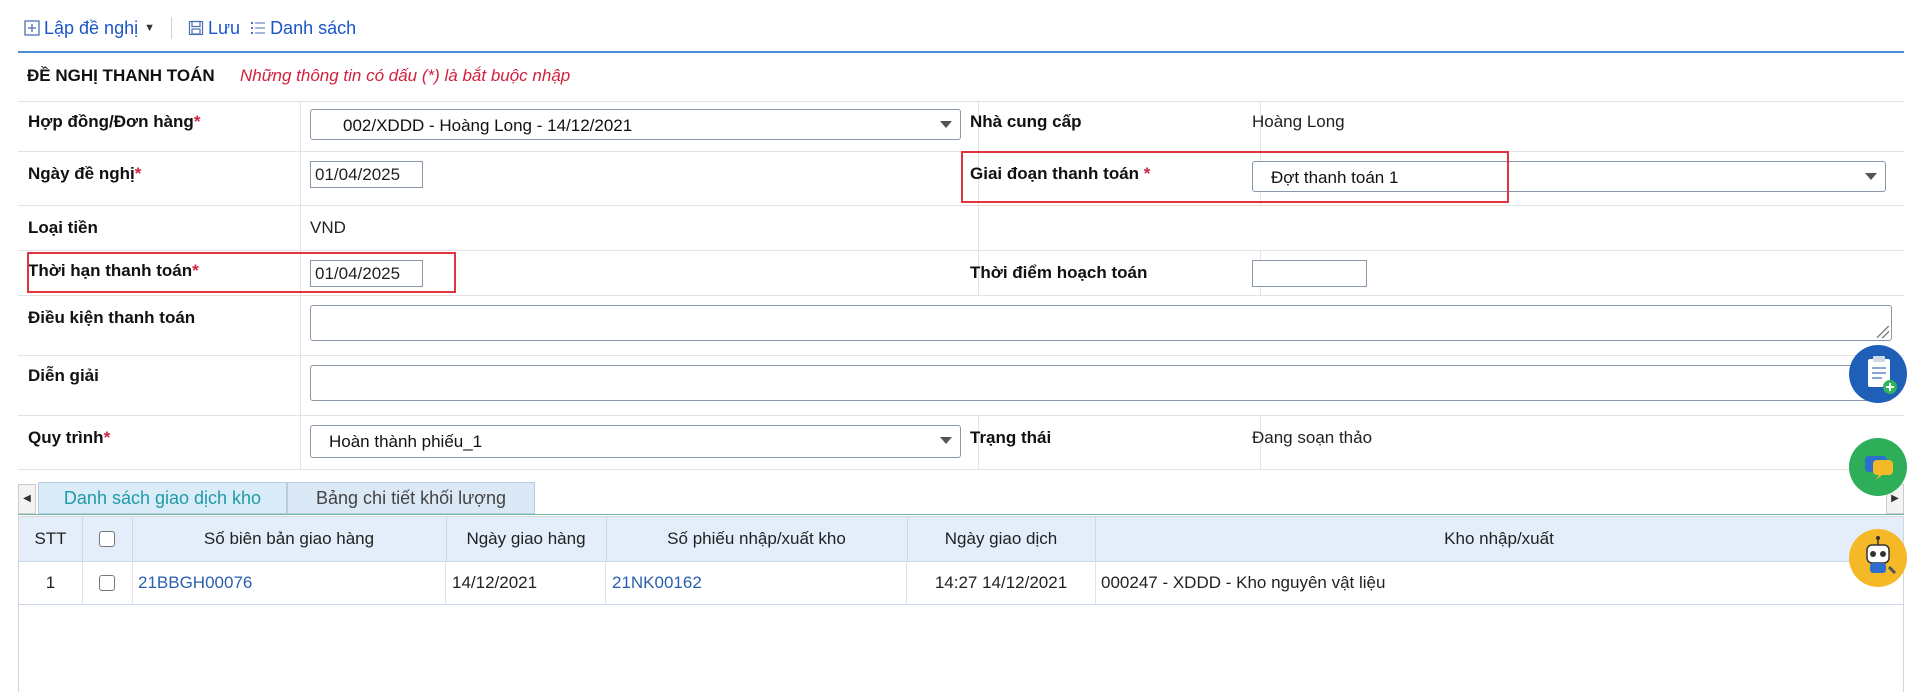 The image size is (1909, 692). I want to click on header-stt: STT, so click(51, 539).